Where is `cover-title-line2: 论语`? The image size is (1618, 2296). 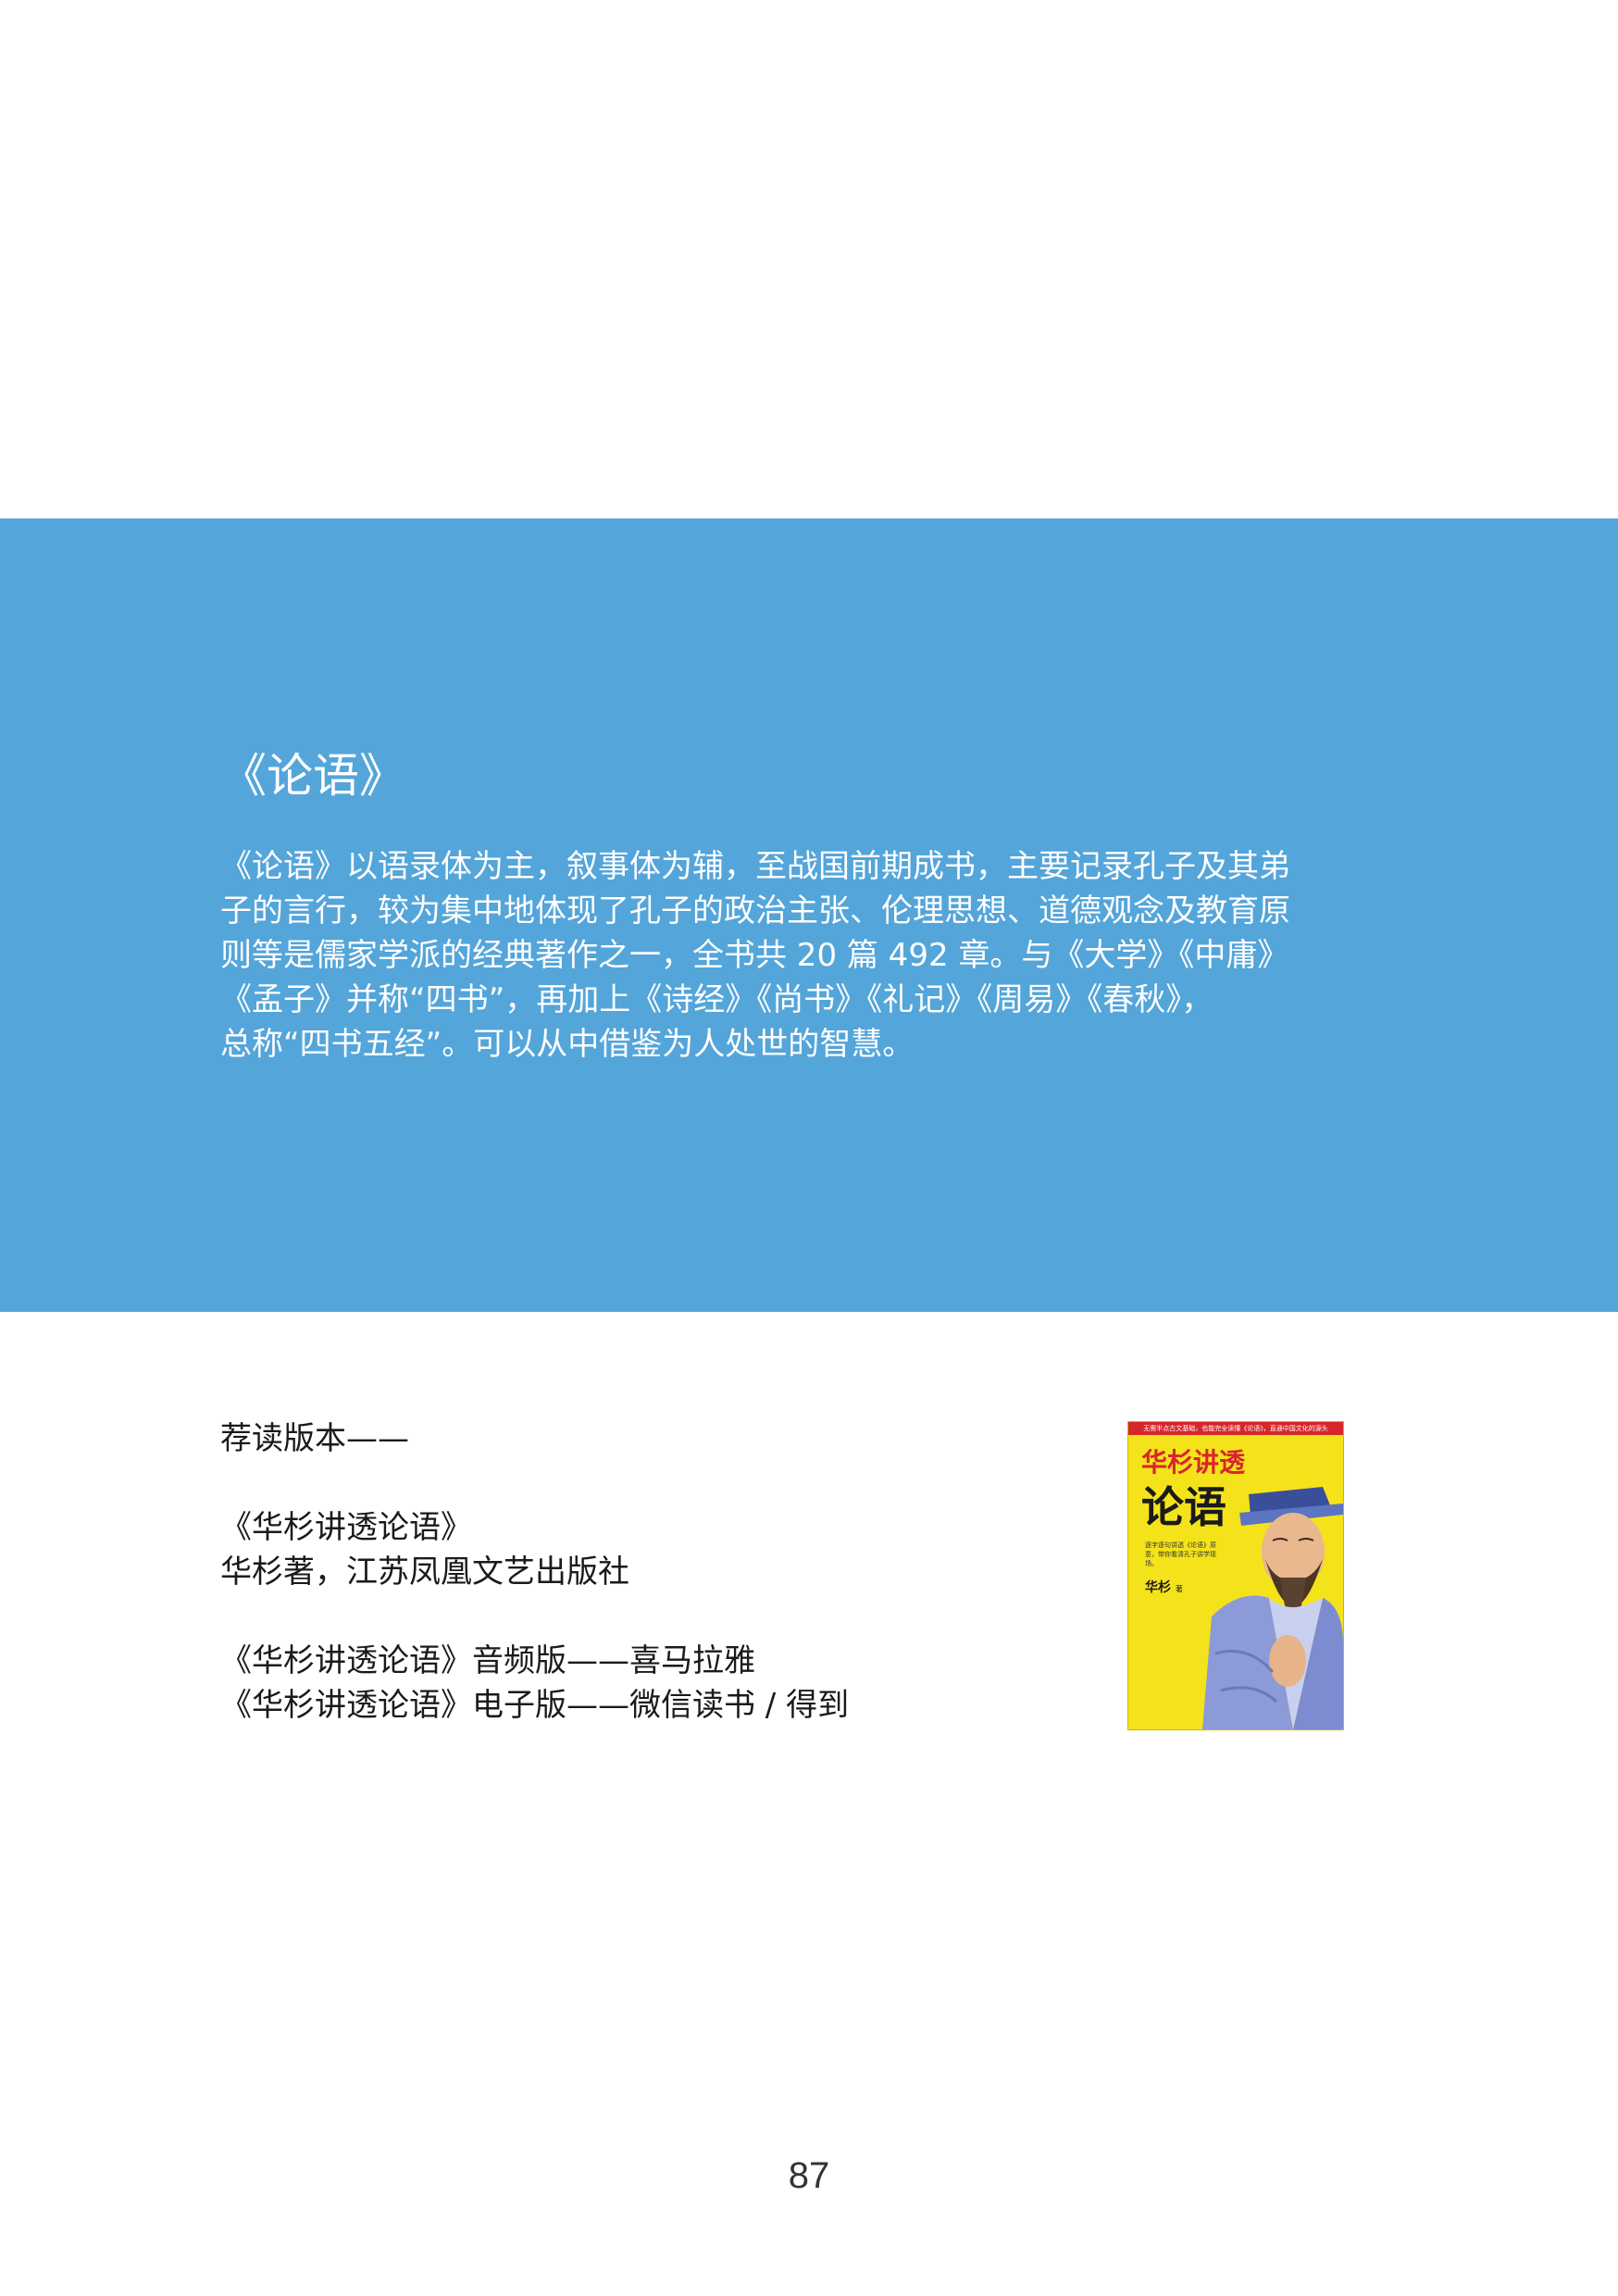 cover-title-line2: 论语 is located at coordinates (1183, 1507).